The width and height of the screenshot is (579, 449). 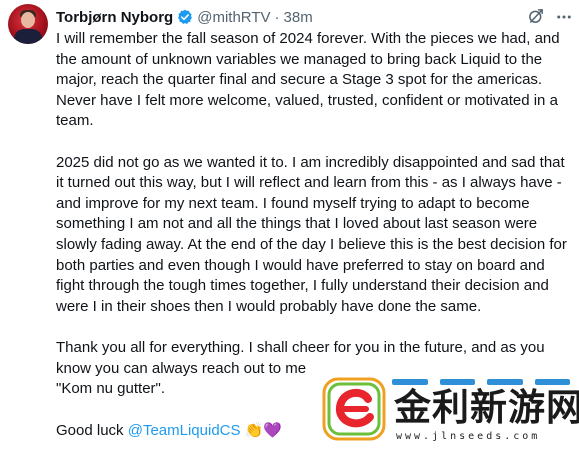 I want to click on tweet-timestamp: 38m, so click(x=298, y=17).